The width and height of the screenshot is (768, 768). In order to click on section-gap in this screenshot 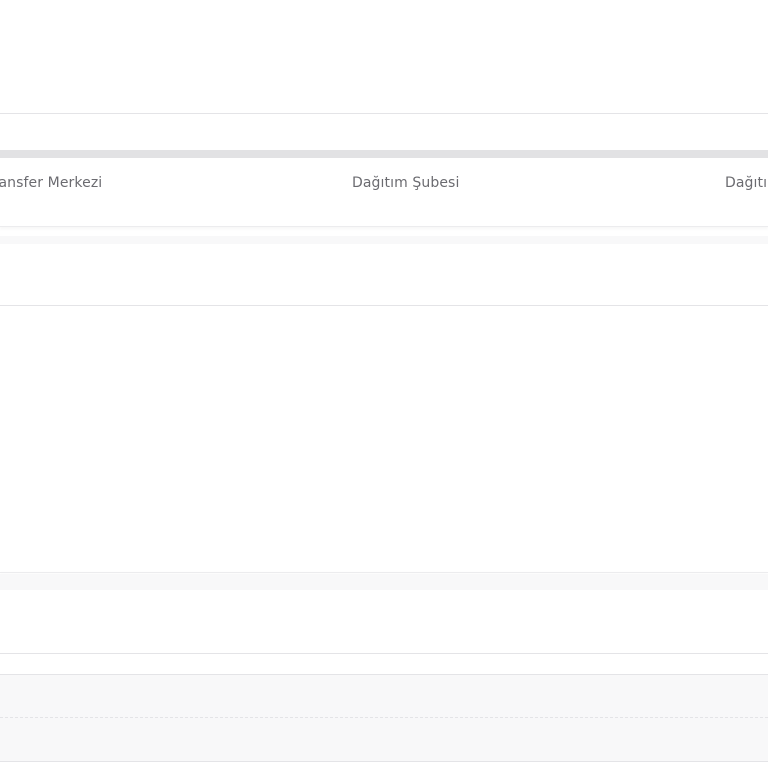, I will do `click(384, 240)`.